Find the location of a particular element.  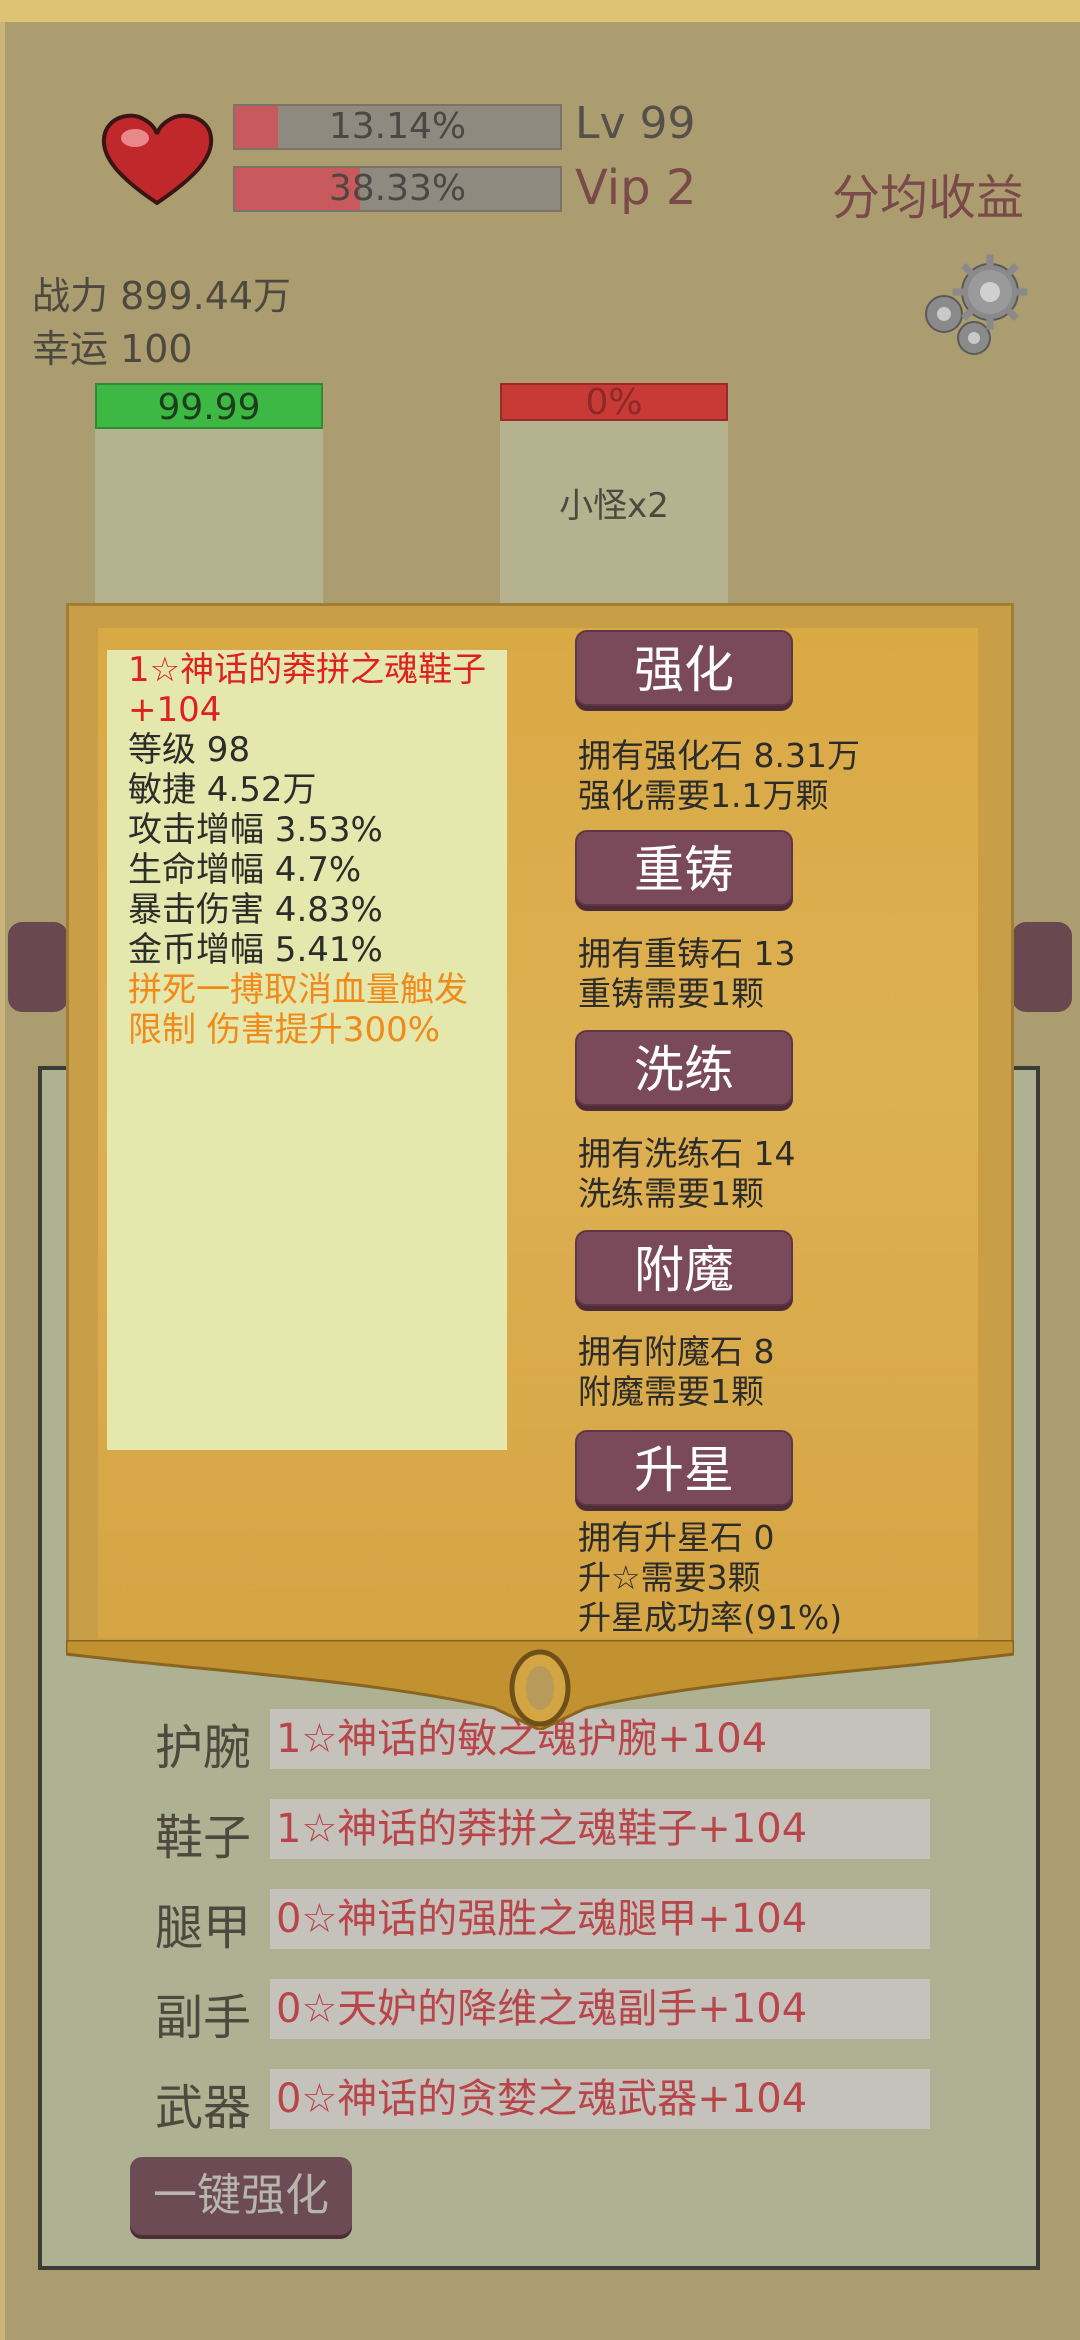

reforge-button: 重铸 is located at coordinates (684, 868).